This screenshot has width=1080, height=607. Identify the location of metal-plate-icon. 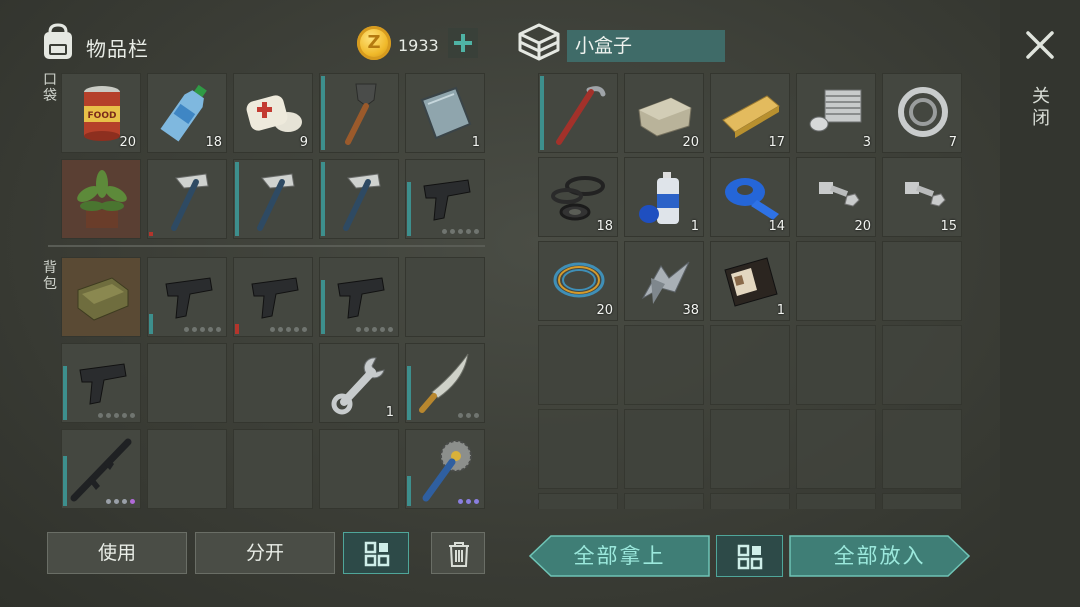
(446, 113).